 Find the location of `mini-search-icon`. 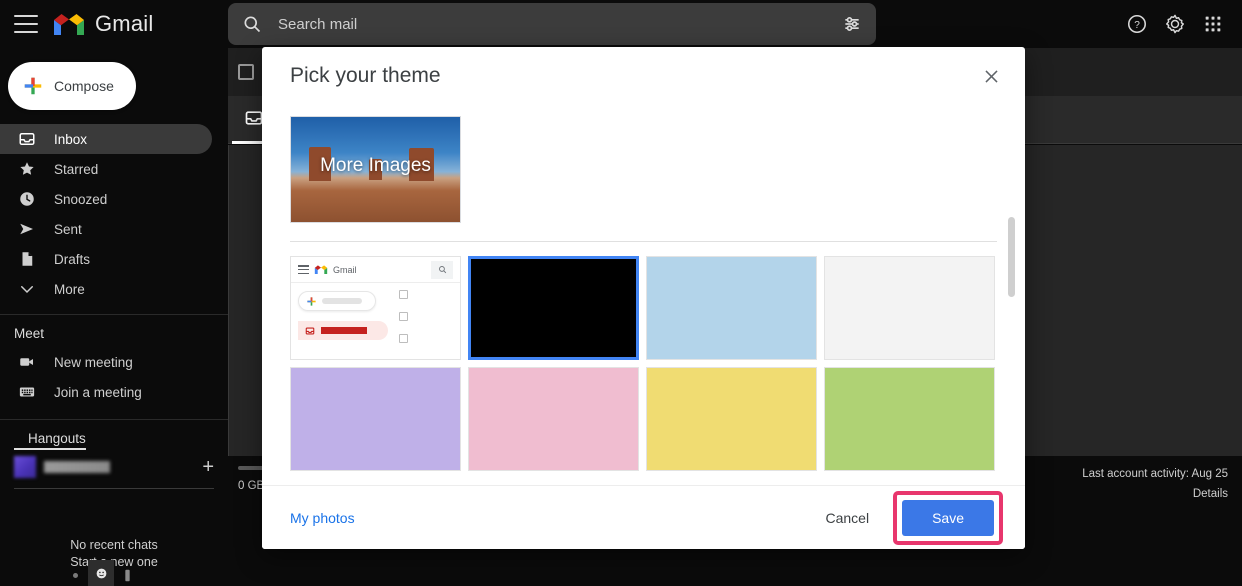

mini-search-icon is located at coordinates (442, 269).